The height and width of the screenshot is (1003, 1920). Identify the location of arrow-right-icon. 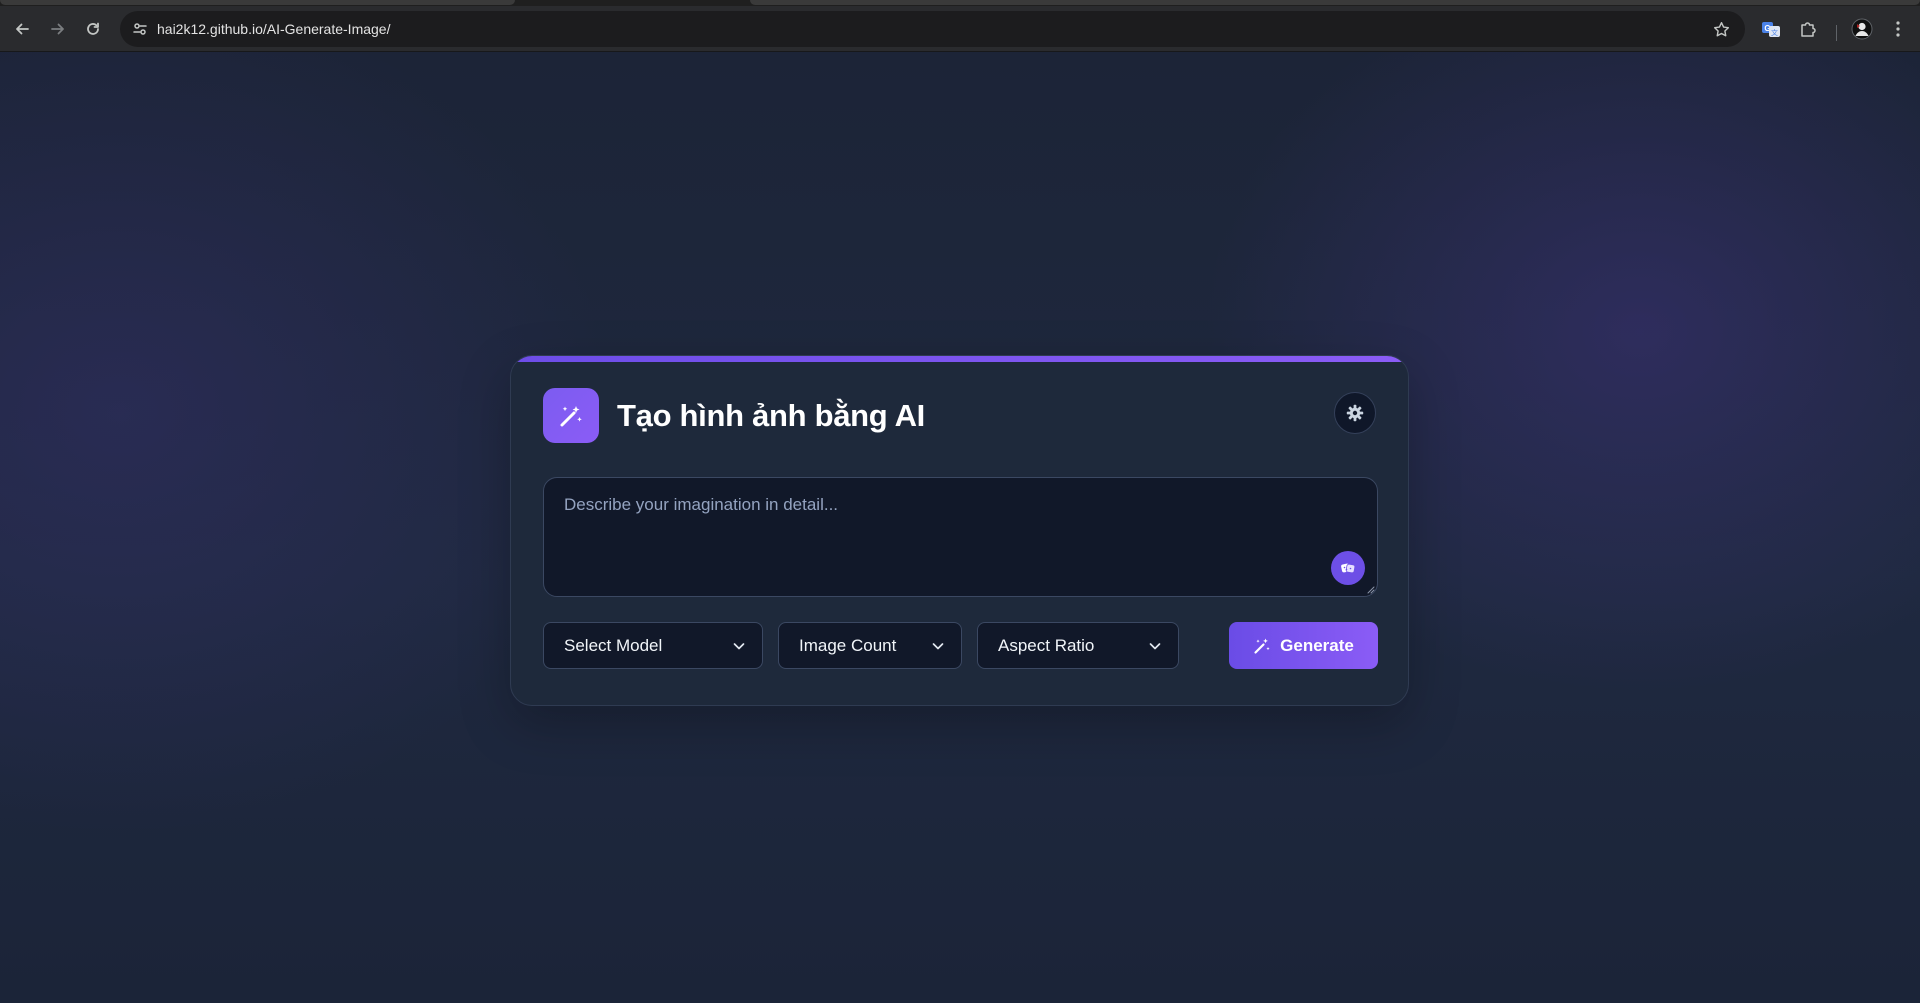
(57, 29).